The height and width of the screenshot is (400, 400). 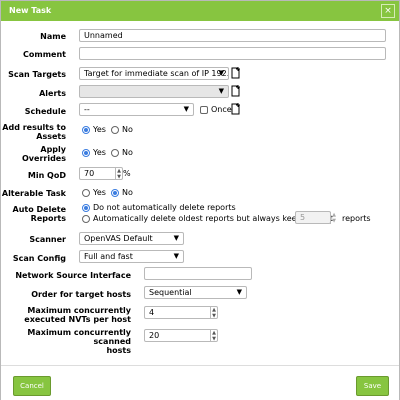 I want to click on schedule-value: --, so click(x=87, y=109).